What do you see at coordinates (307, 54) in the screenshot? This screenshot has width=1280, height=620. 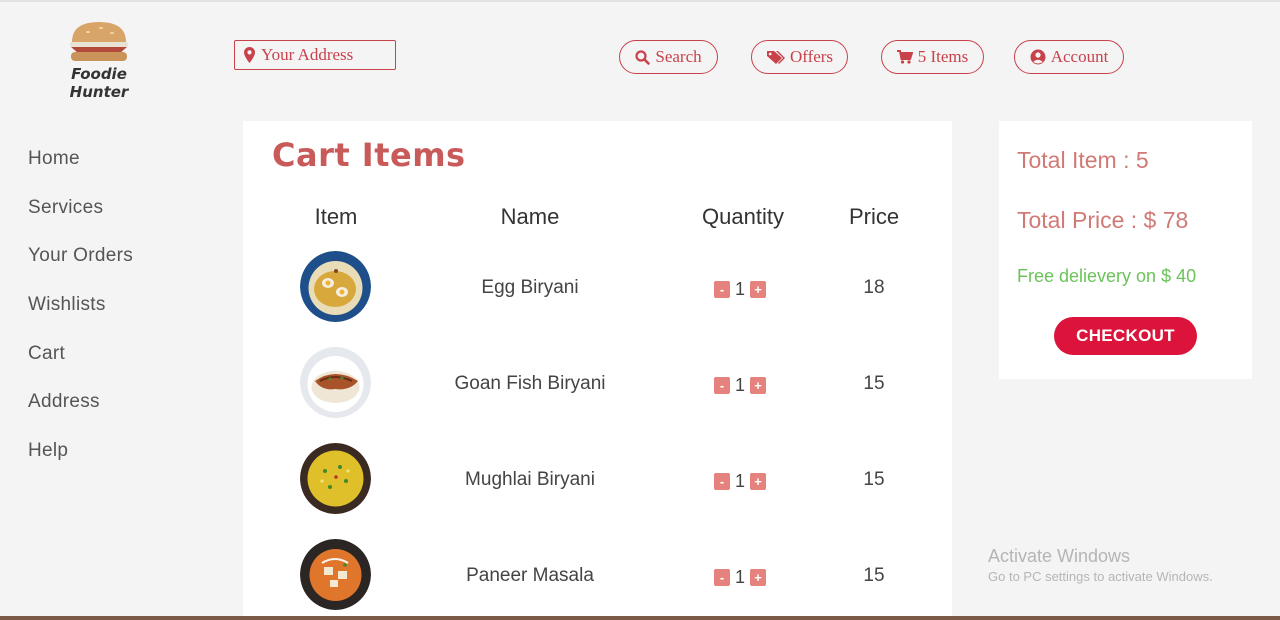 I see `address-placeholder: Your Address` at bounding box center [307, 54].